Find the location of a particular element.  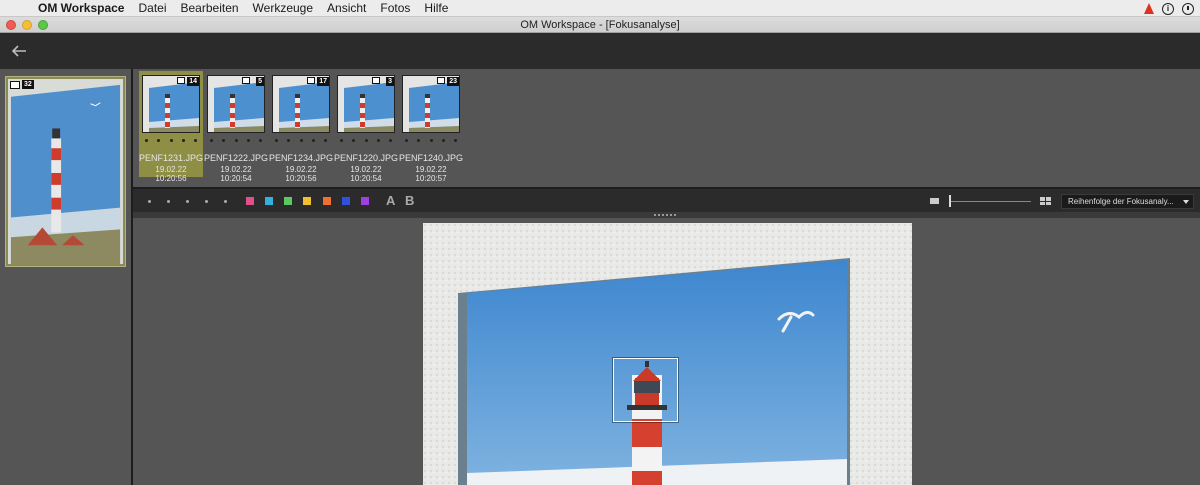

back-button is located at coordinates (19, 51).